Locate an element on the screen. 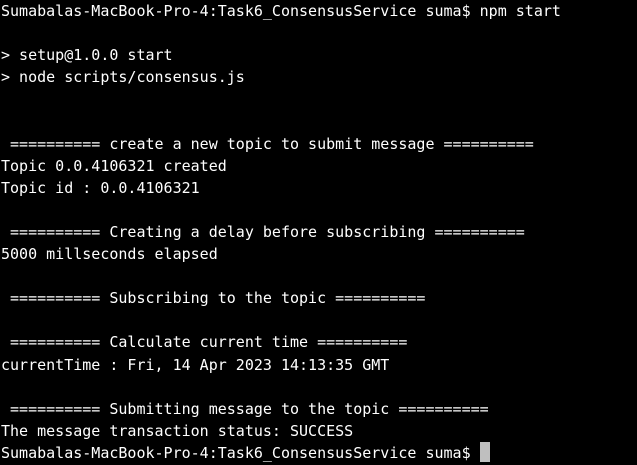  terminal-line-npm-script: > setup@1.0.0 start is located at coordinates (87, 55).